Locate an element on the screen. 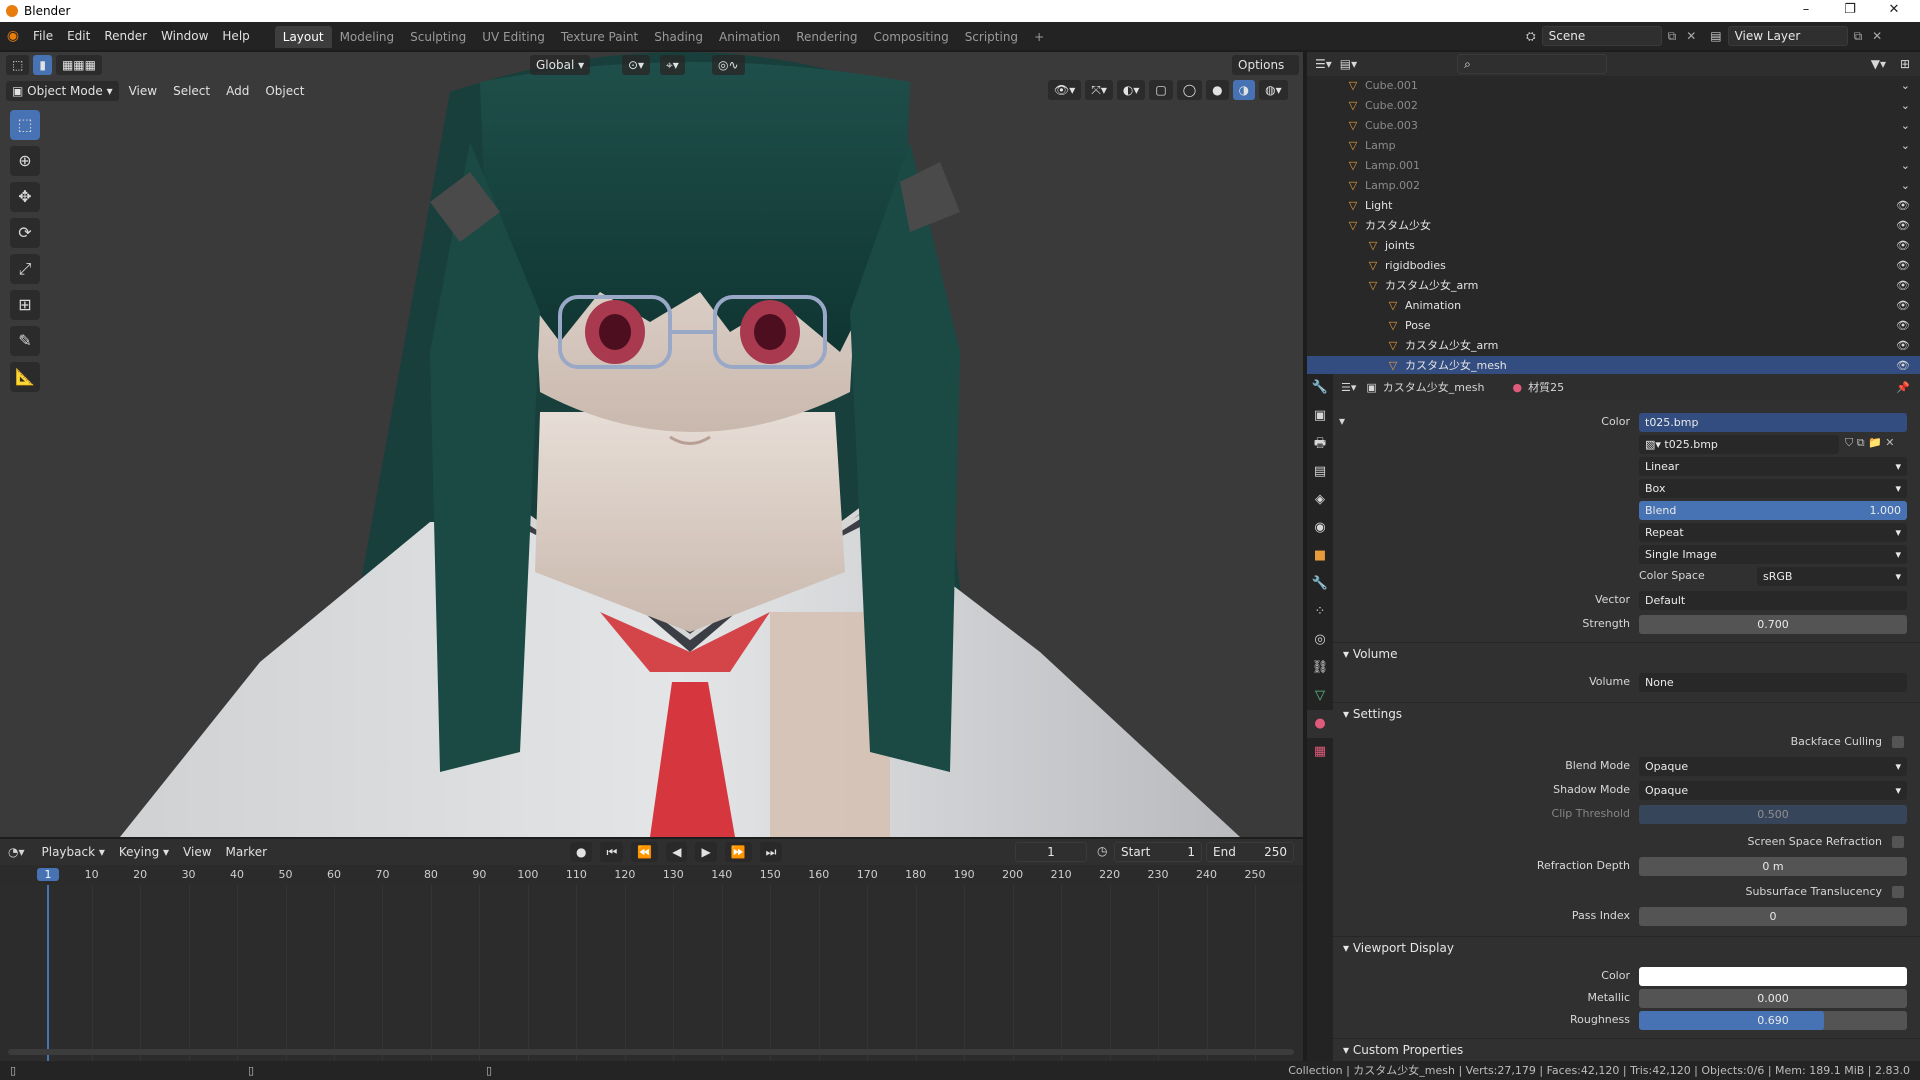 The height and width of the screenshot is (1080, 1920). blender-menu-icon: ◉ is located at coordinates (13, 36).